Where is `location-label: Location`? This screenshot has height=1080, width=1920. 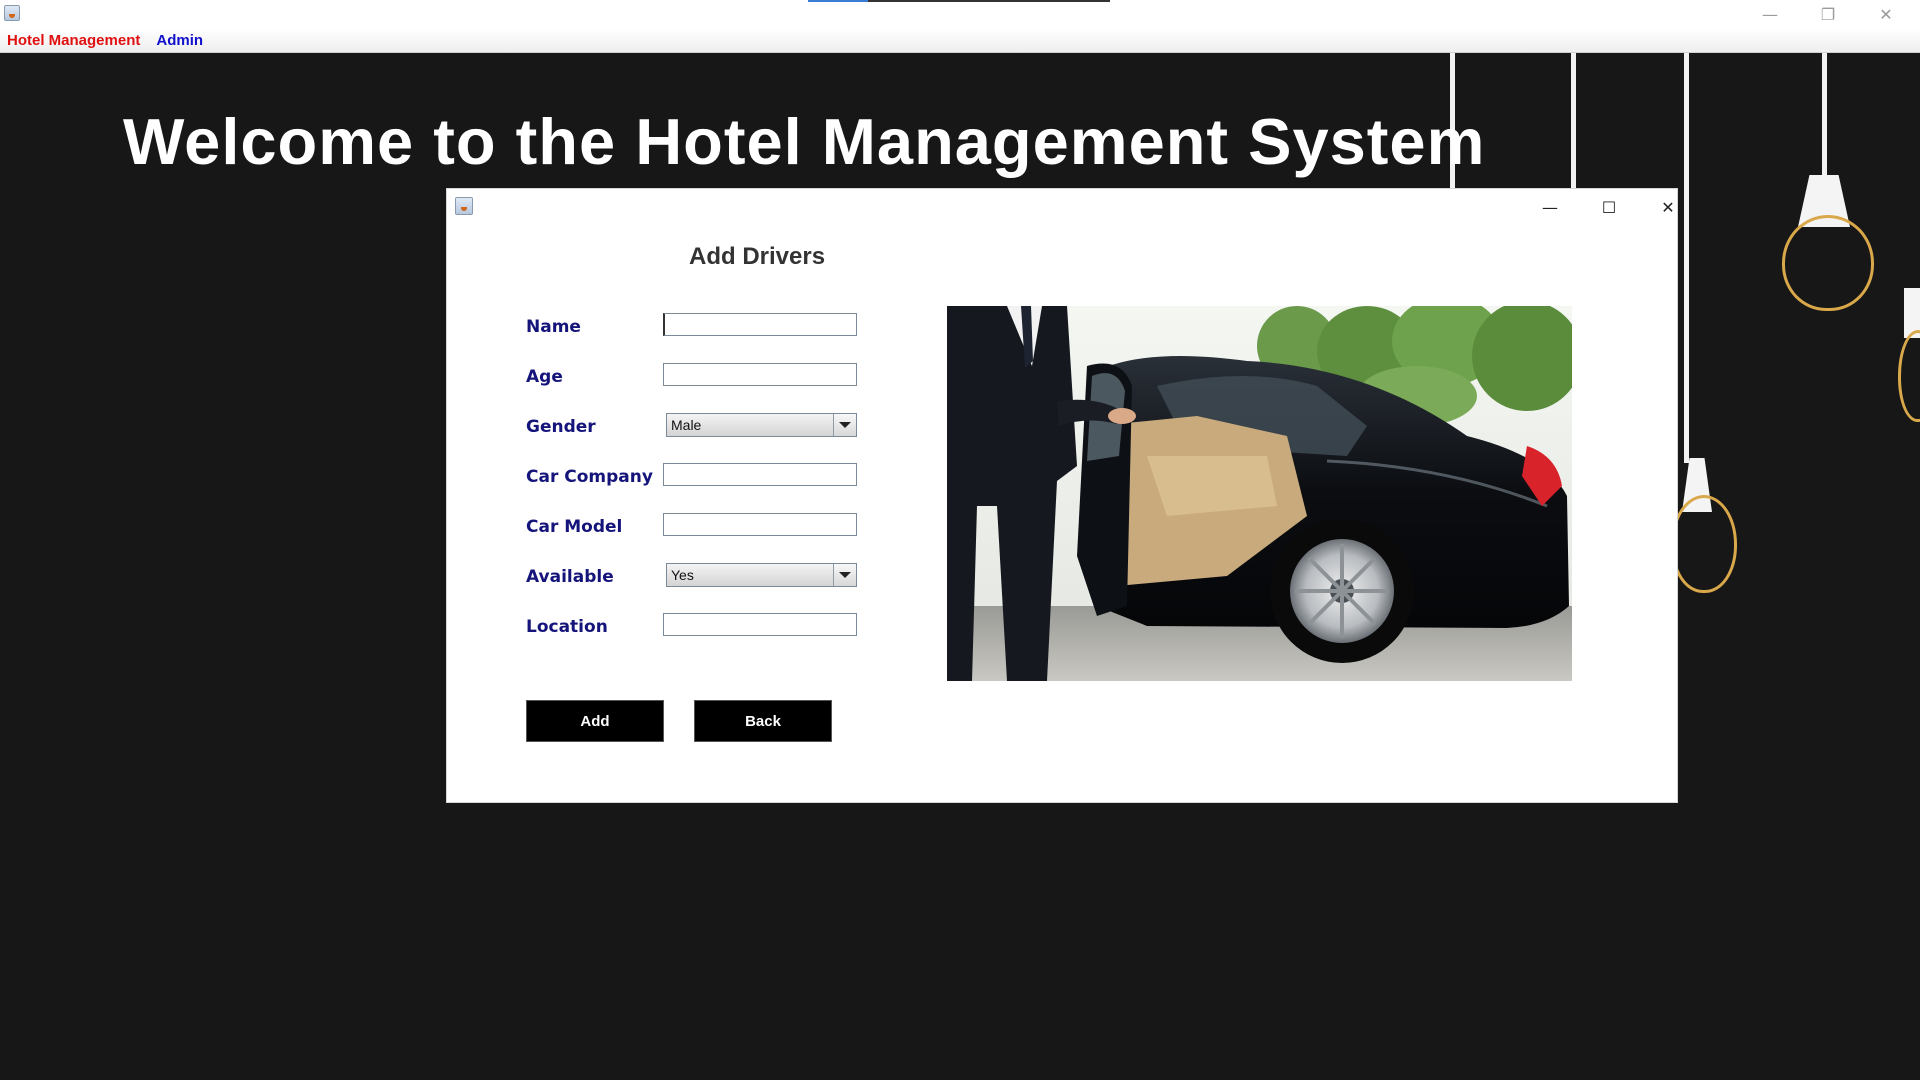
location-label: Location is located at coordinates (567, 627).